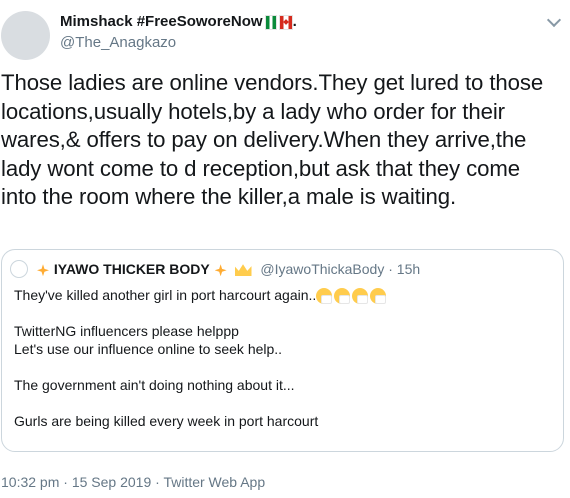 Image resolution: width=570 pixels, height=498 pixels. What do you see at coordinates (408, 269) in the screenshot?
I see `quoted-time-ago: 15h` at bounding box center [408, 269].